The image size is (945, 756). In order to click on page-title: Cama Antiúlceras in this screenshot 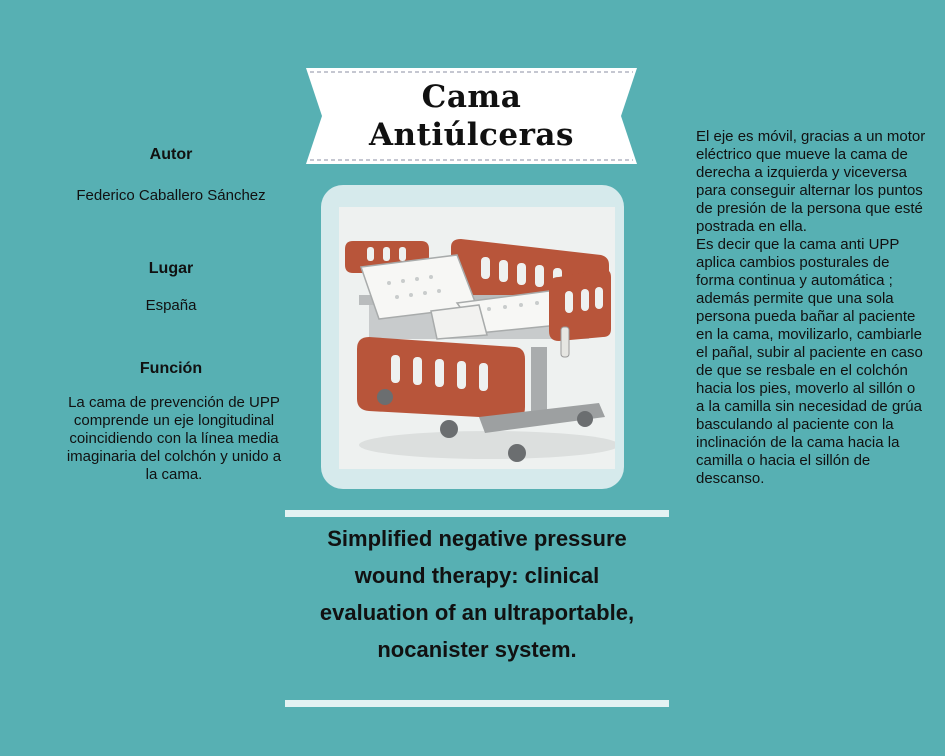, I will do `click(471, 116)`.